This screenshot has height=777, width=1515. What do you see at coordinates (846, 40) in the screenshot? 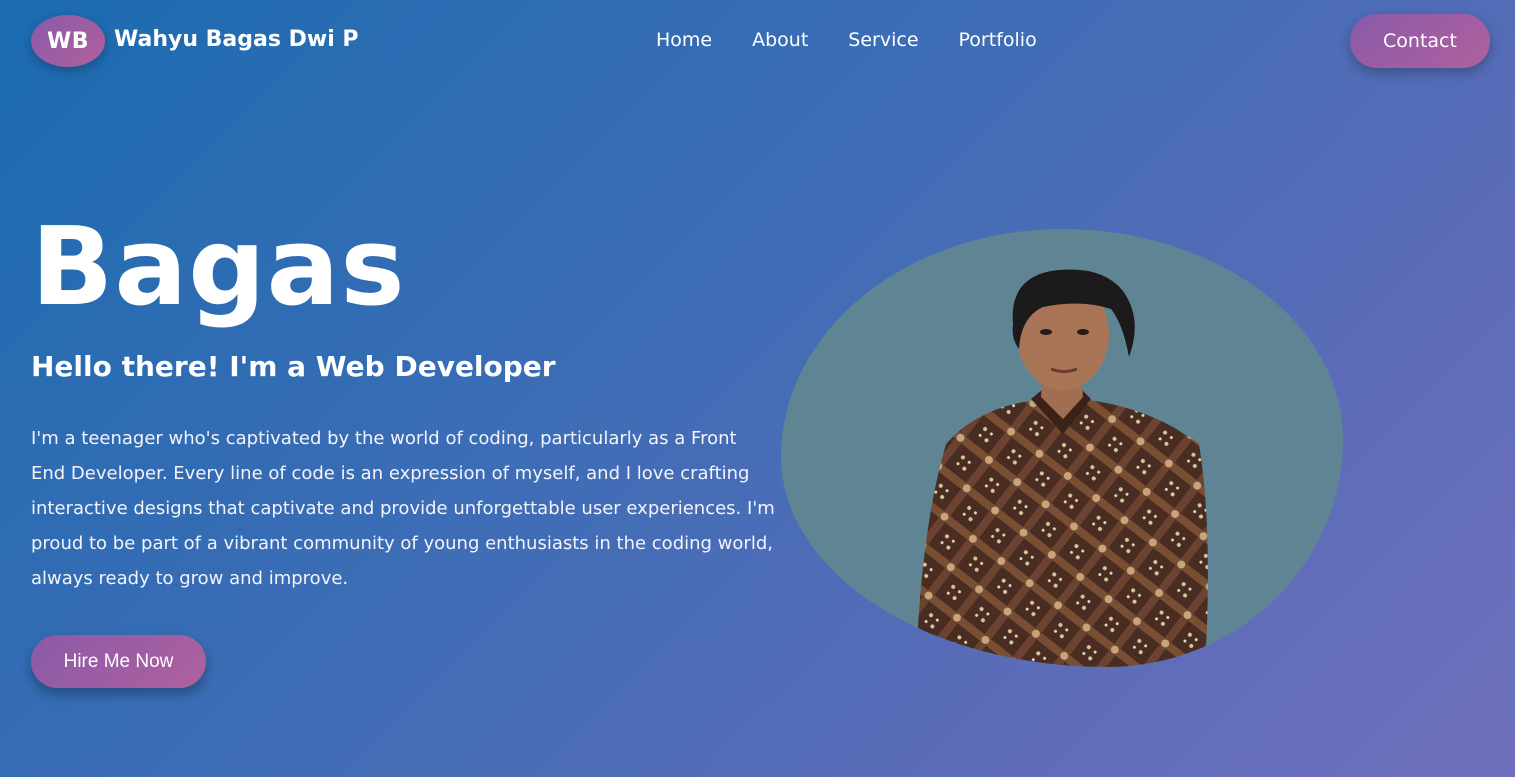
I see `main-nav: Home About Service Portfolio` at bounding box center [846, 40].